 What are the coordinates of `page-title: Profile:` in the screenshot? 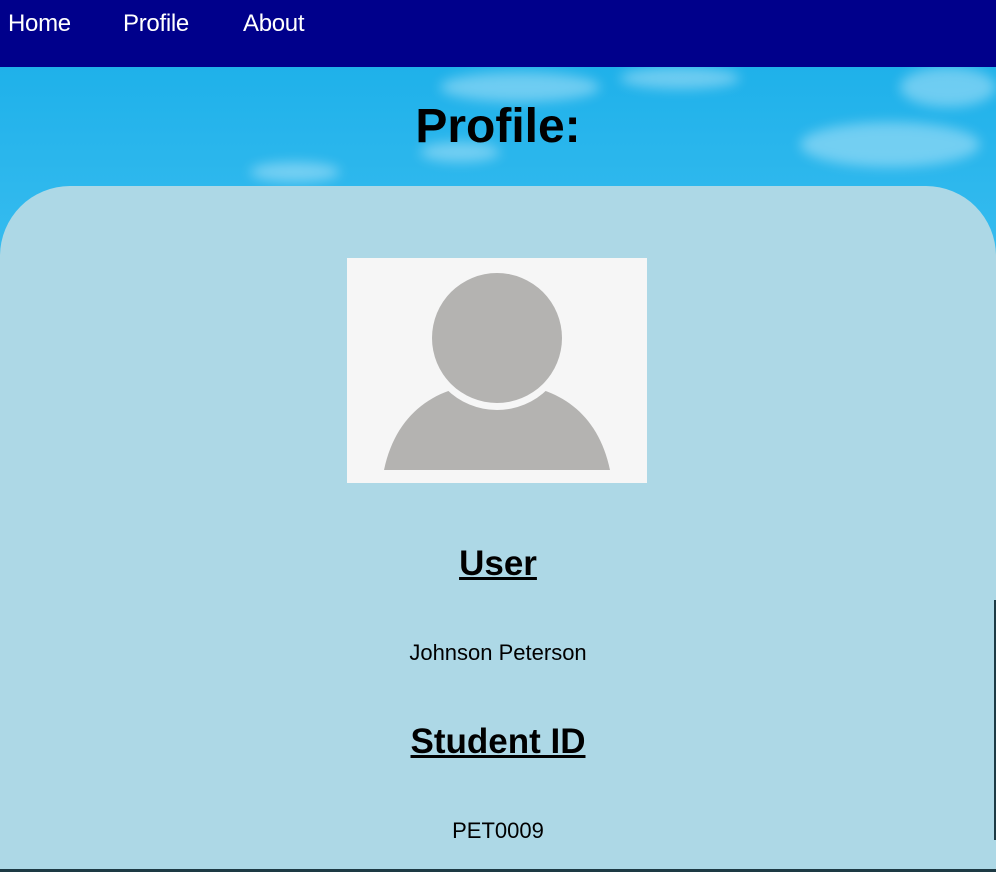 It's located at (498, 126).